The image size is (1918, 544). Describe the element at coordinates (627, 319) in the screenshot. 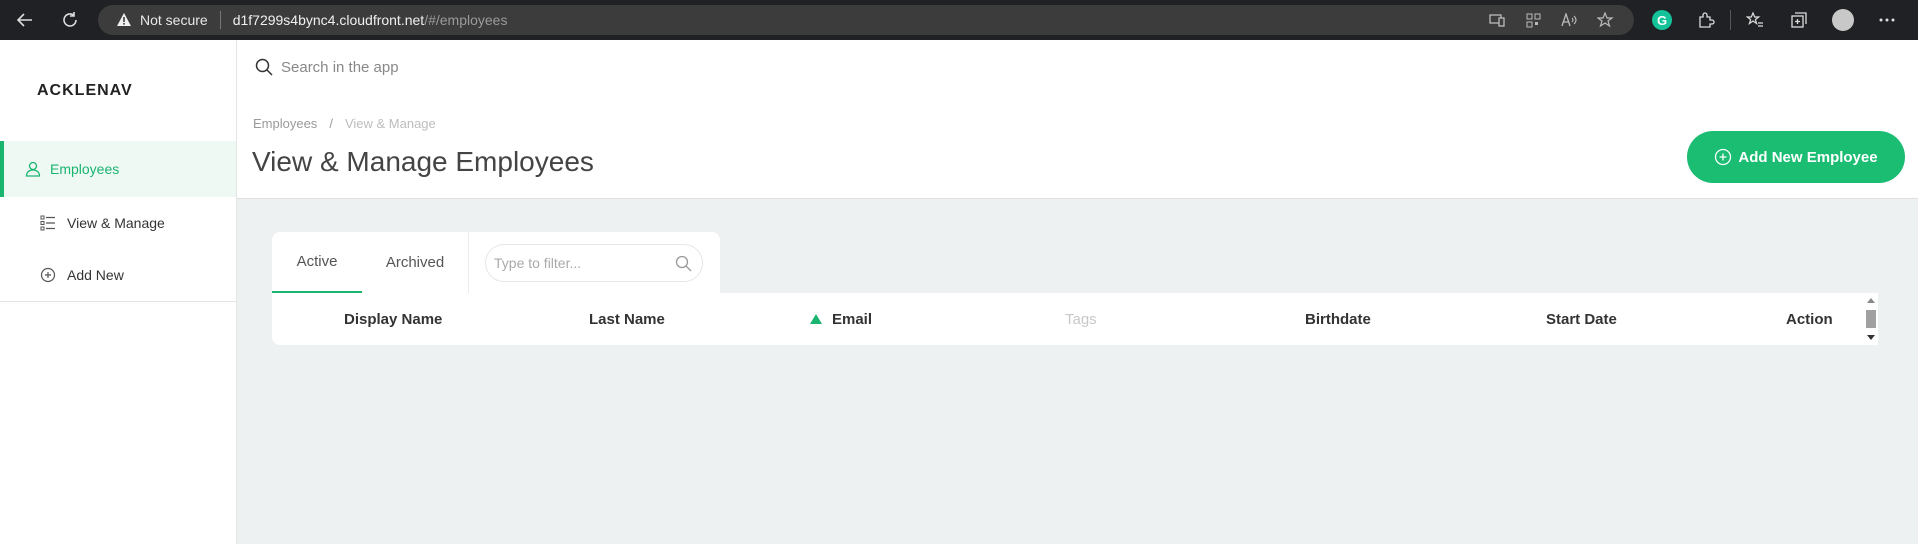

I see `column-header-last-name: Last Name` at that location.